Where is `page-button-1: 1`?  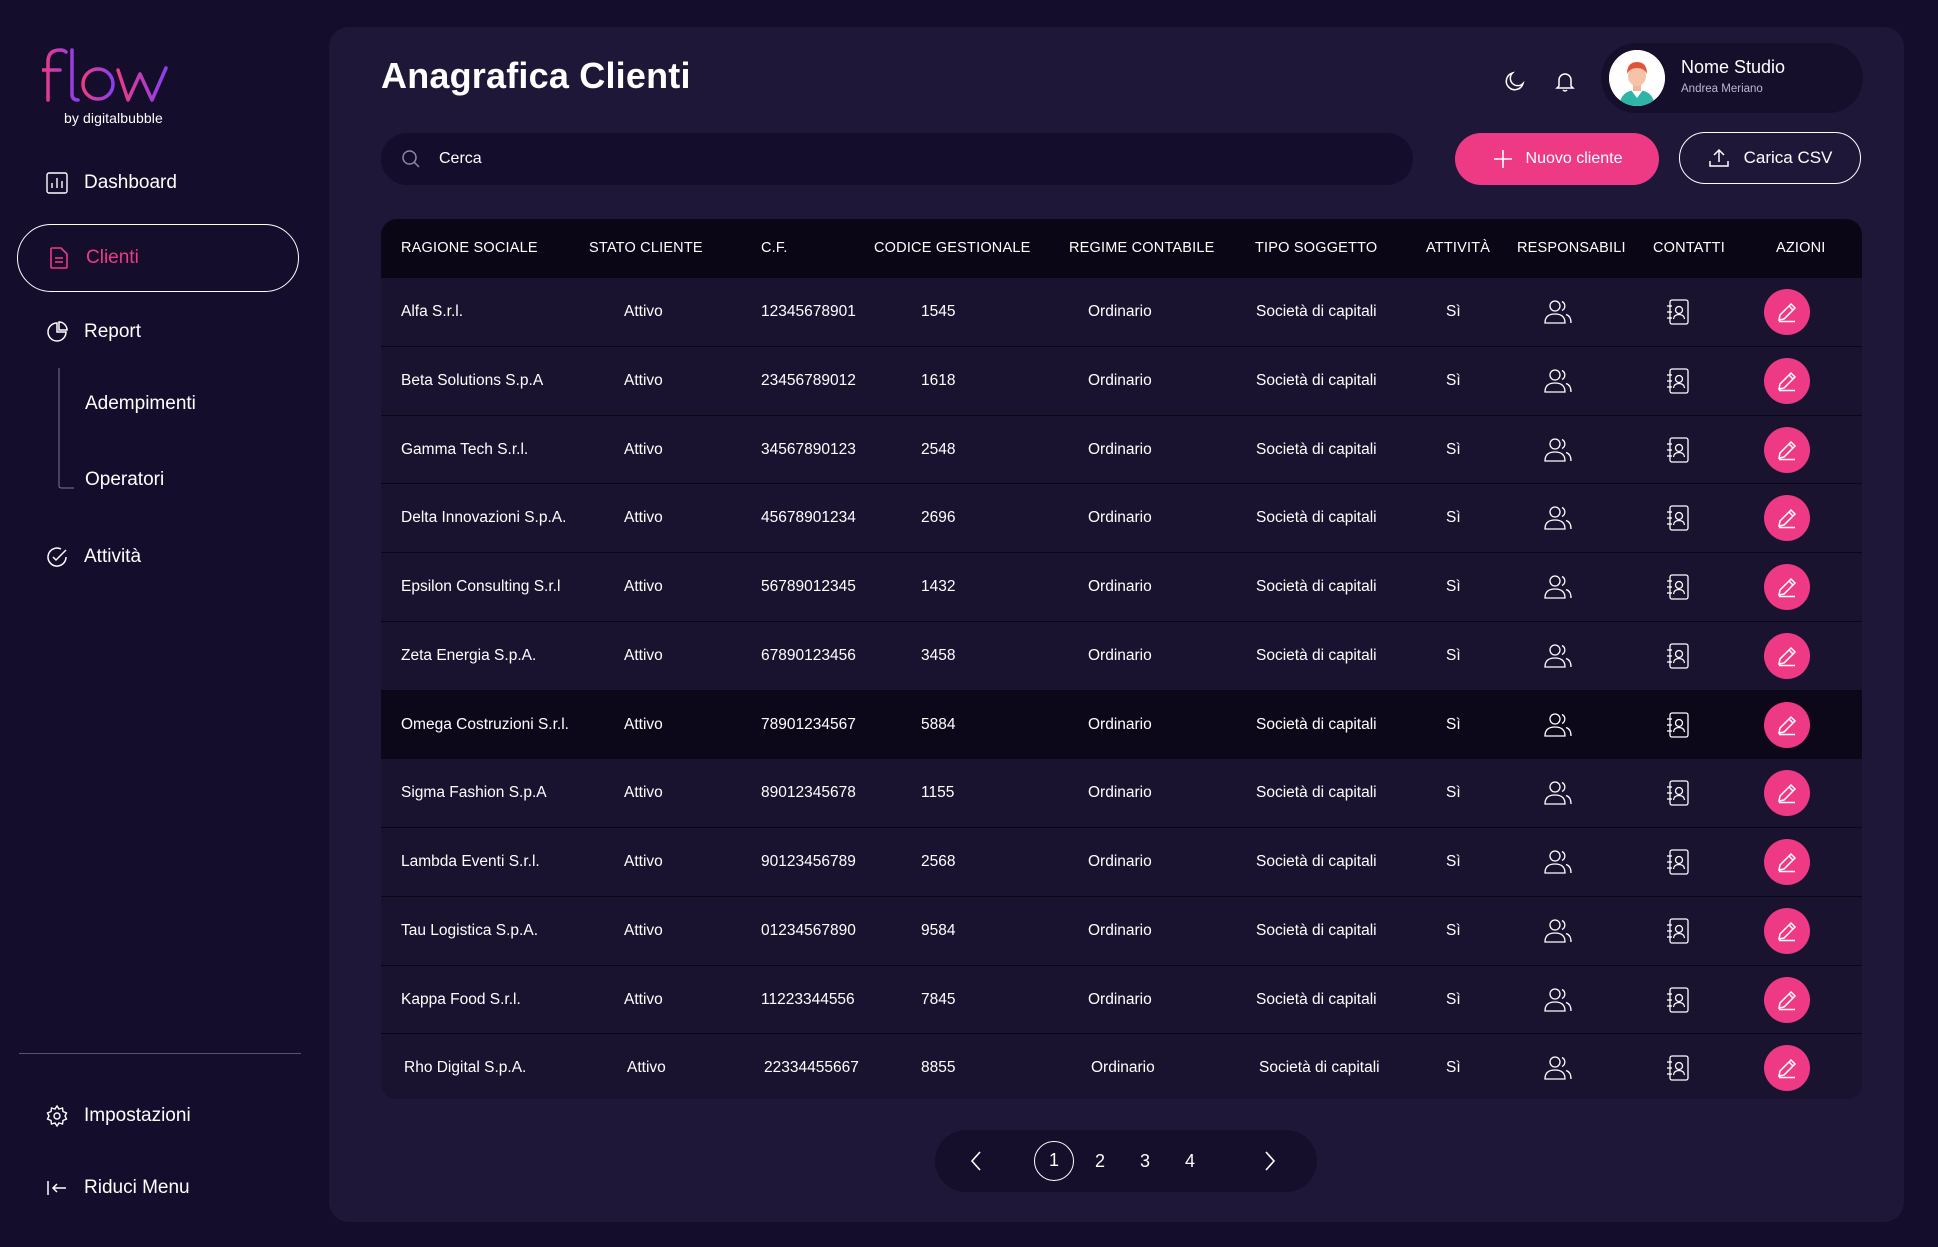 page-button-1: 1 is located at coordinates (1054, 1161).